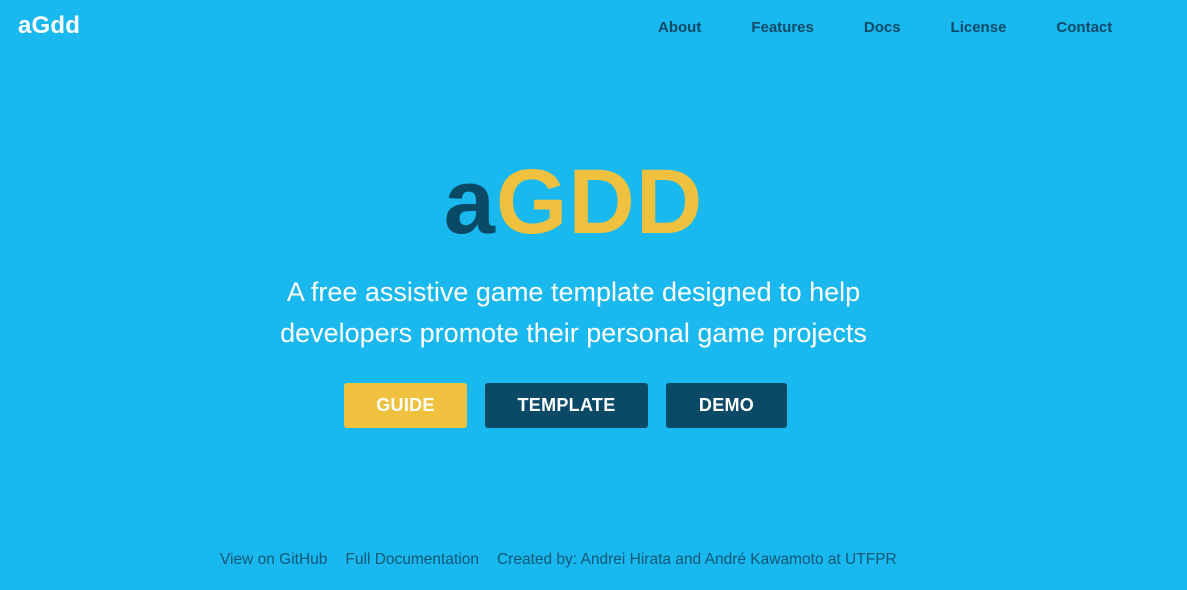 The height and width of the screenshot is (590, 1187). Describe the element at coordinates (882, 27) in the screenshot. I see `nav-link-docs: Docs` at that location.